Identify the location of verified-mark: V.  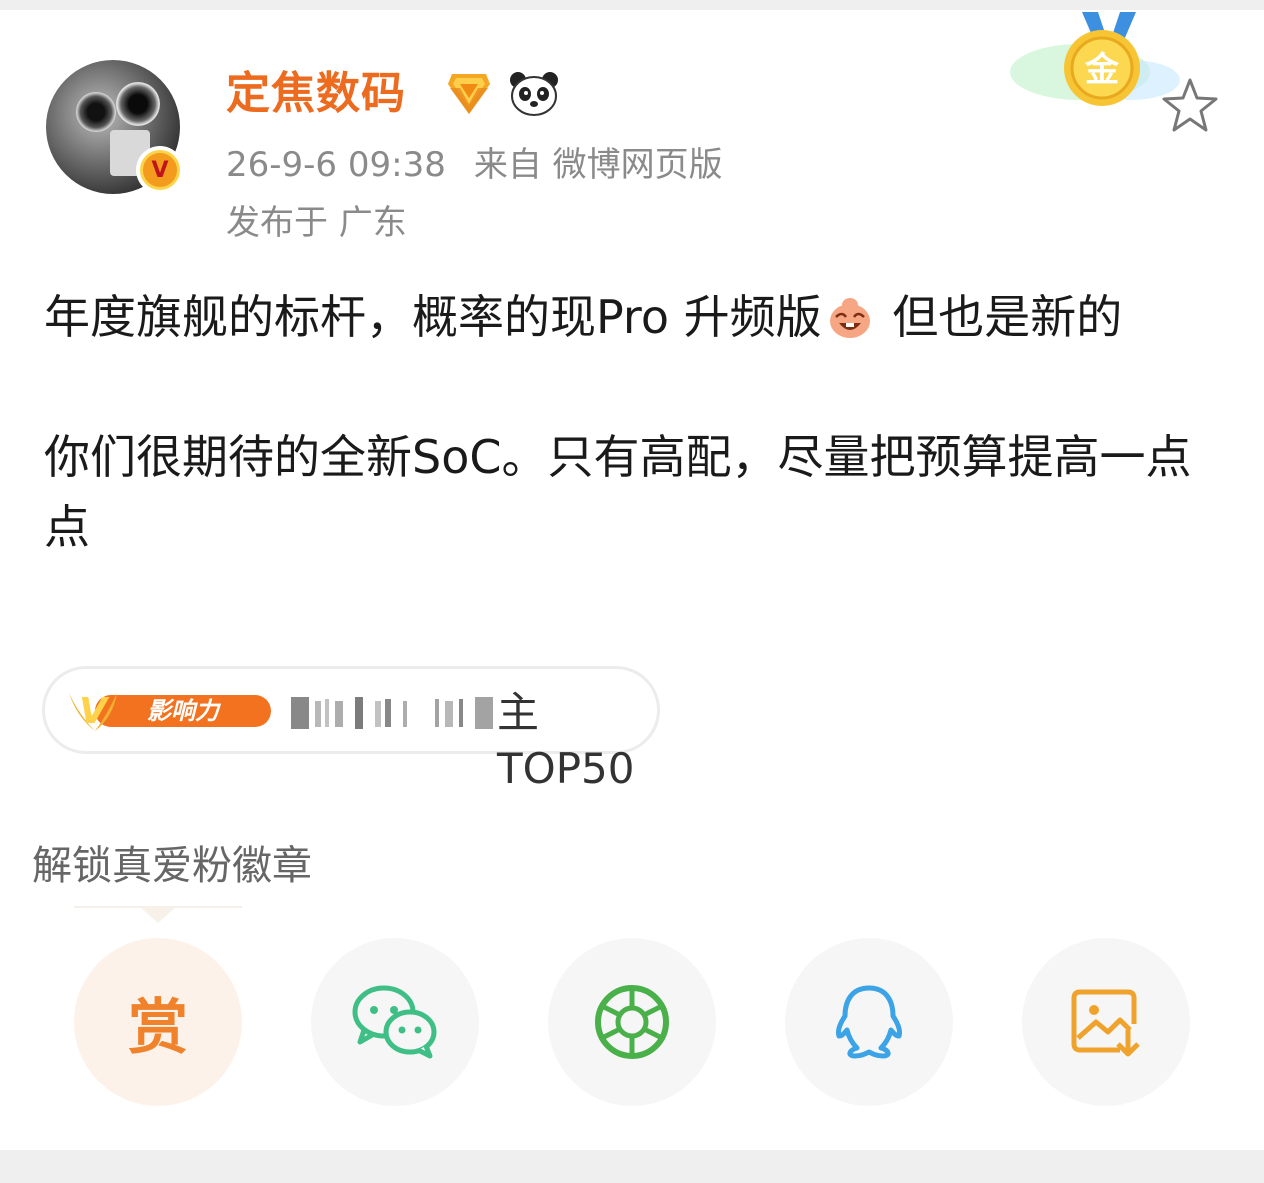
(160, 170).